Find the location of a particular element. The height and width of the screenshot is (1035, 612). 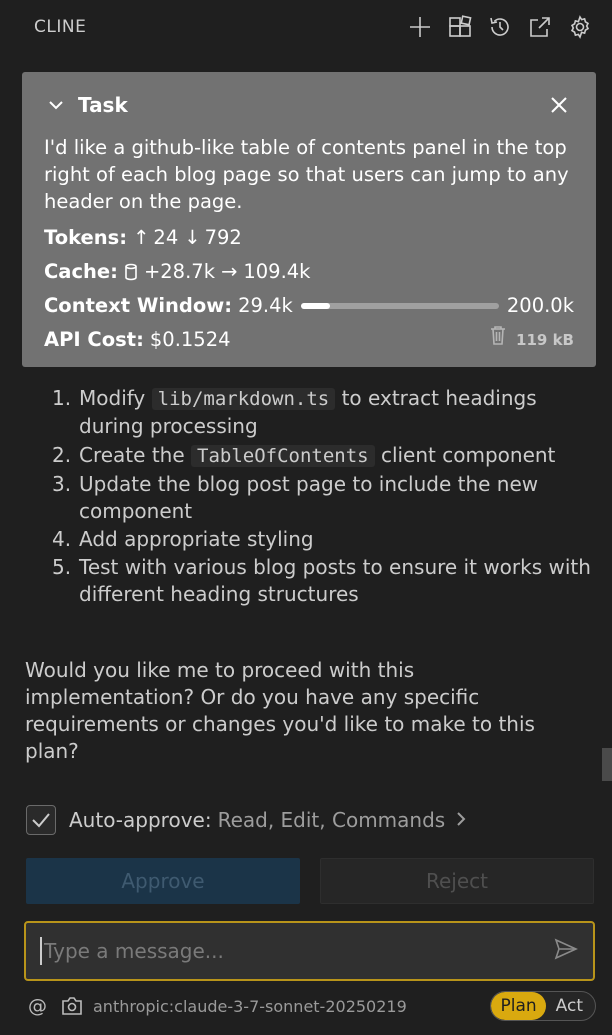

header-actions is located at coordinates (500, 27).